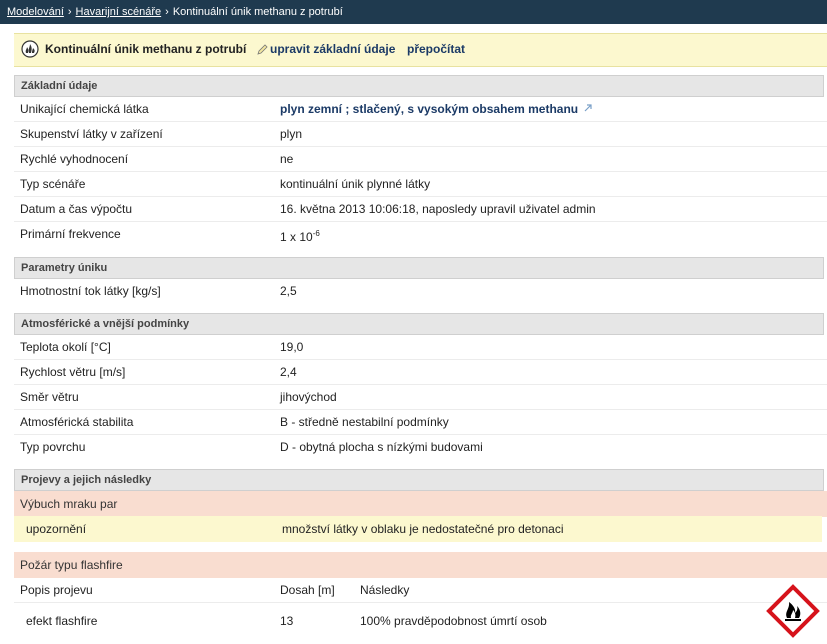  I want to click on edit-basic-data-link: upravit základní údaje, so click(326, 49).